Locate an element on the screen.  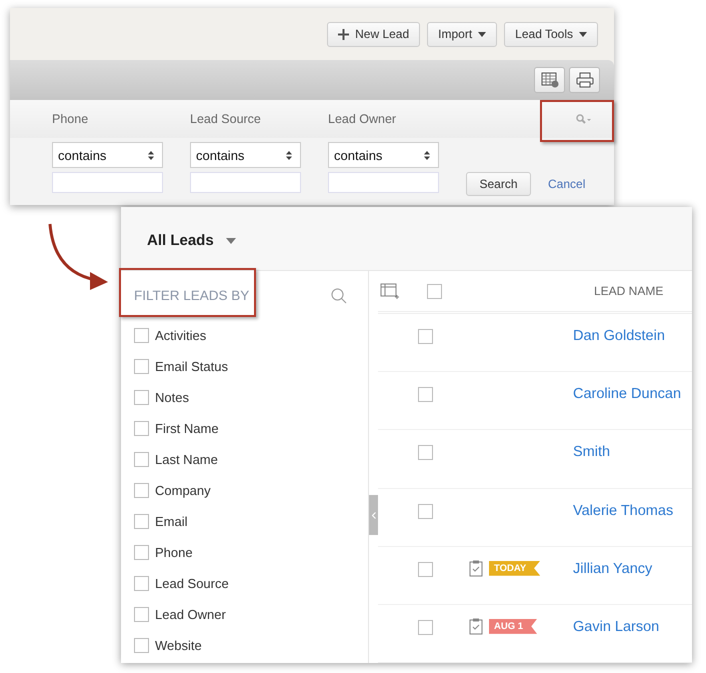
toolbar-button: Import is located at coordinates (462, 34).